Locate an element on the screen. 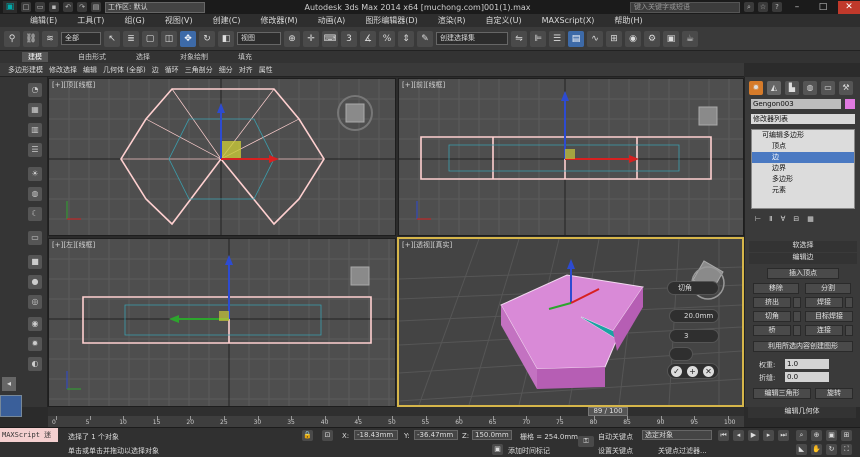  sun-icon: ✹ is located at coordinates (35, 344).